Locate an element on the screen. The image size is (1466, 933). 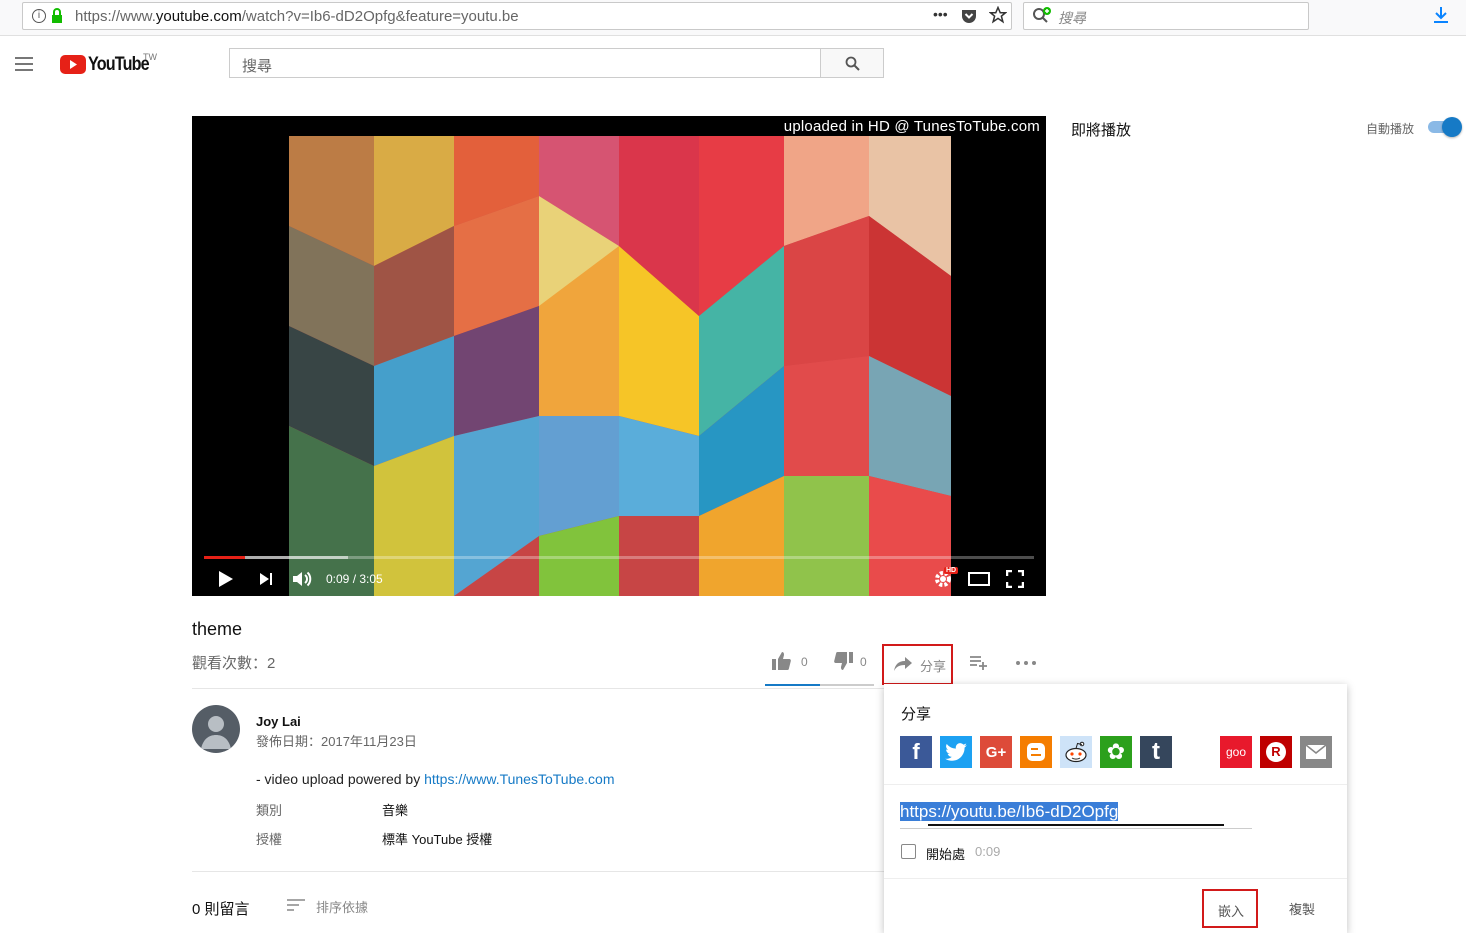
email-share-icon is located at coordinates (1316, 752).